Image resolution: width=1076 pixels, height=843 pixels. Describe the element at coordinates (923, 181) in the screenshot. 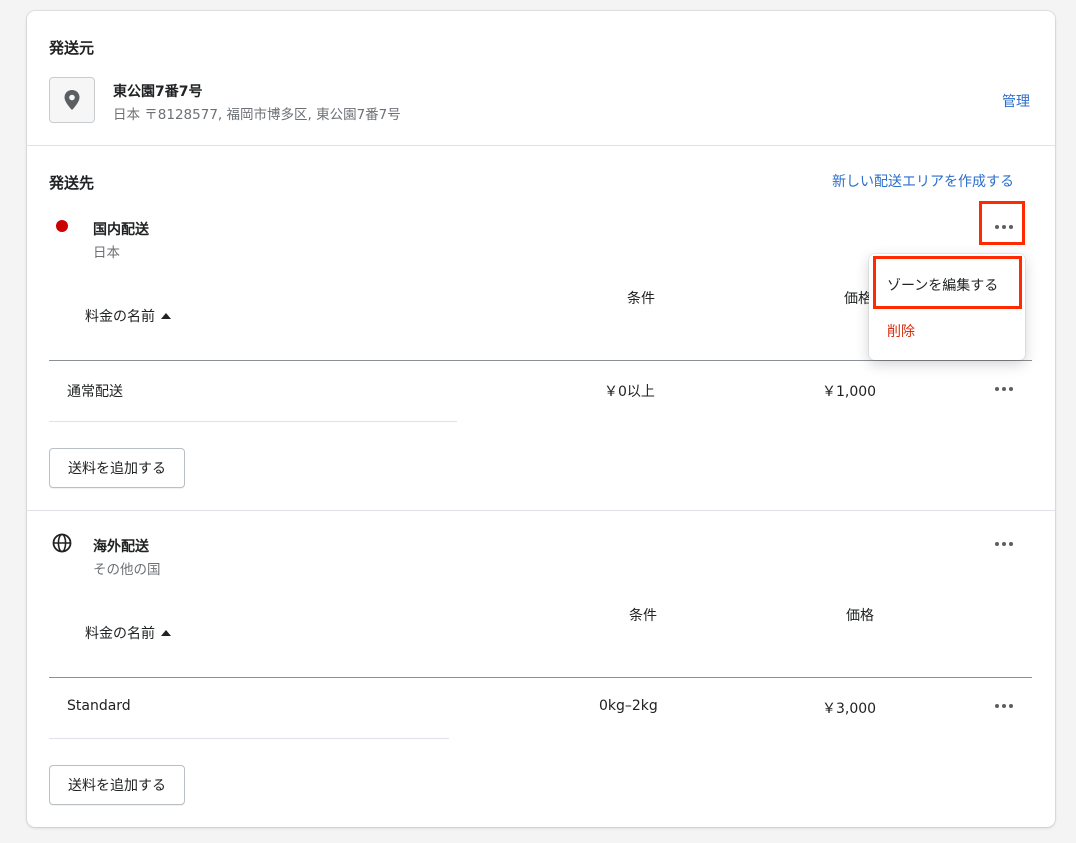

I see `create-zone-link: 新しい配送エリアを作成する` at that location.